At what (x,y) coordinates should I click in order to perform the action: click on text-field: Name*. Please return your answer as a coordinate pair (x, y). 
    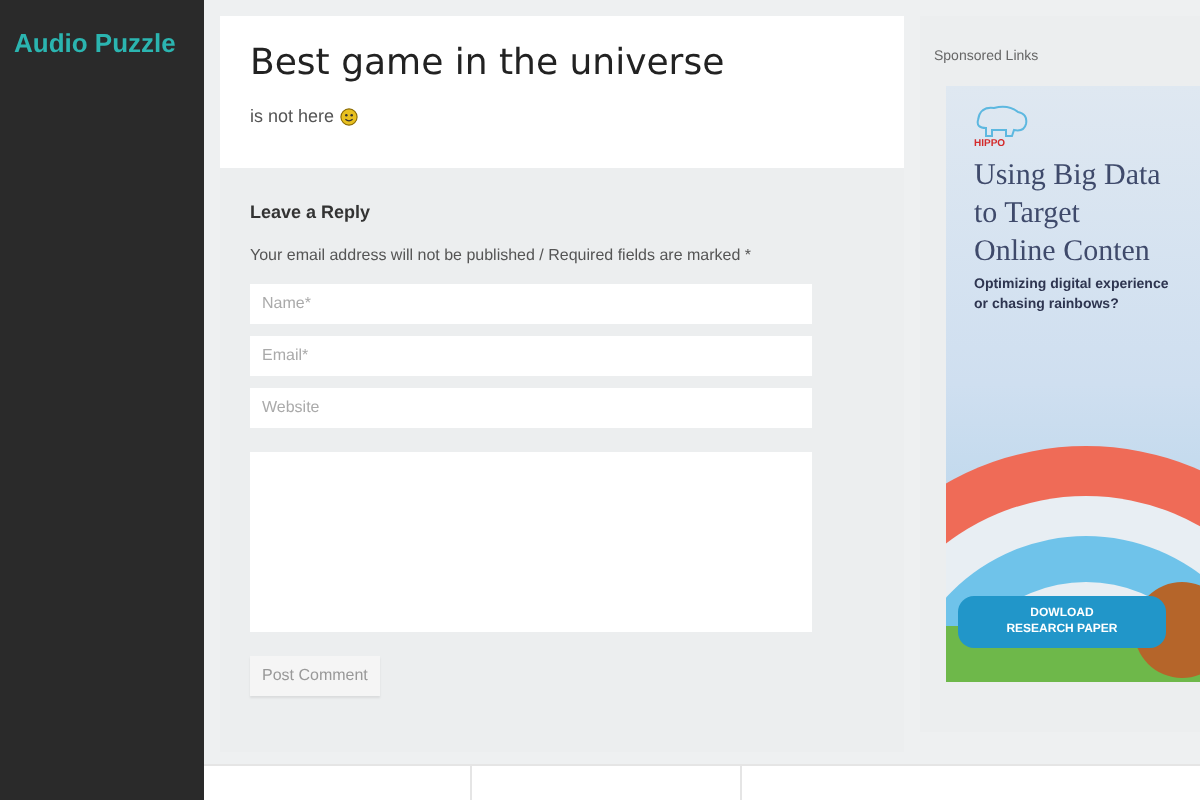
    Looking at the image, I should click on (531, 303).